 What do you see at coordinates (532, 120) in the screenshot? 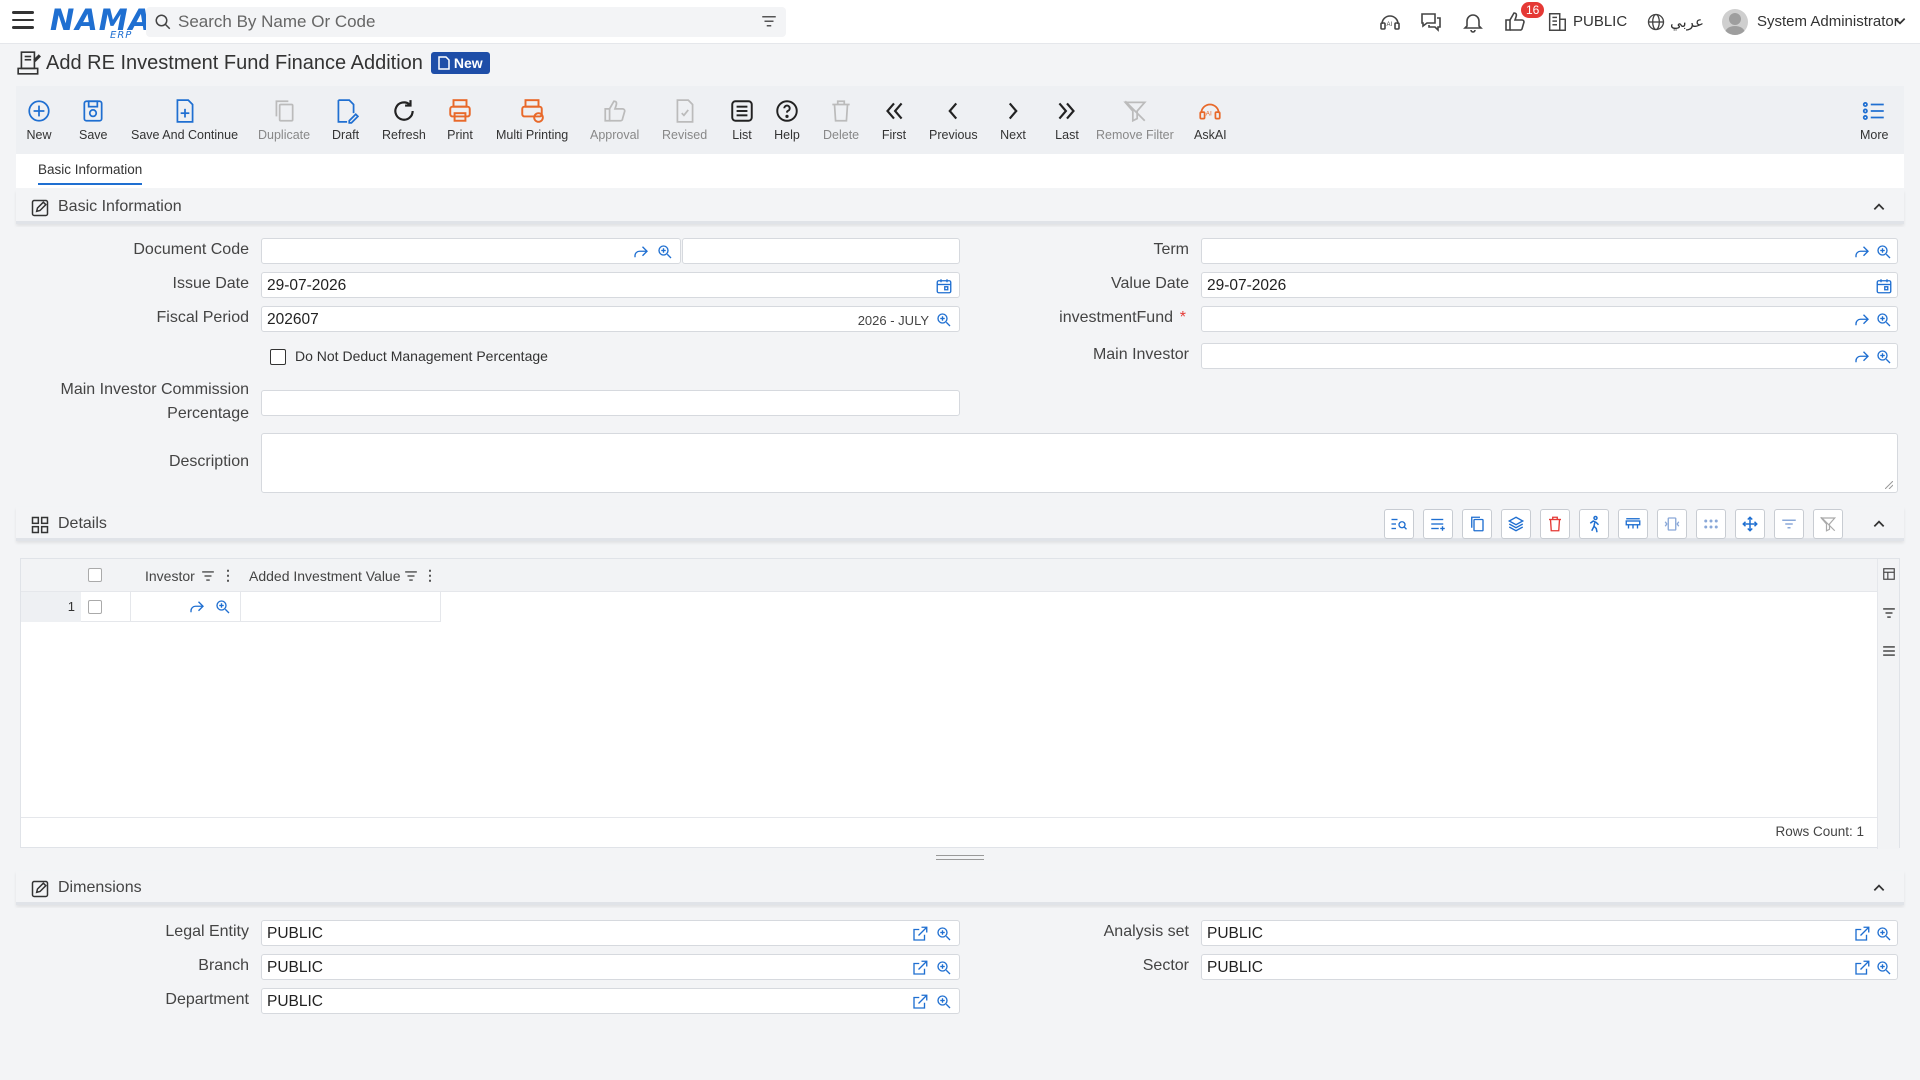
I see `multi-printing-button: Multi Printing` at bounding box center [532, 120].